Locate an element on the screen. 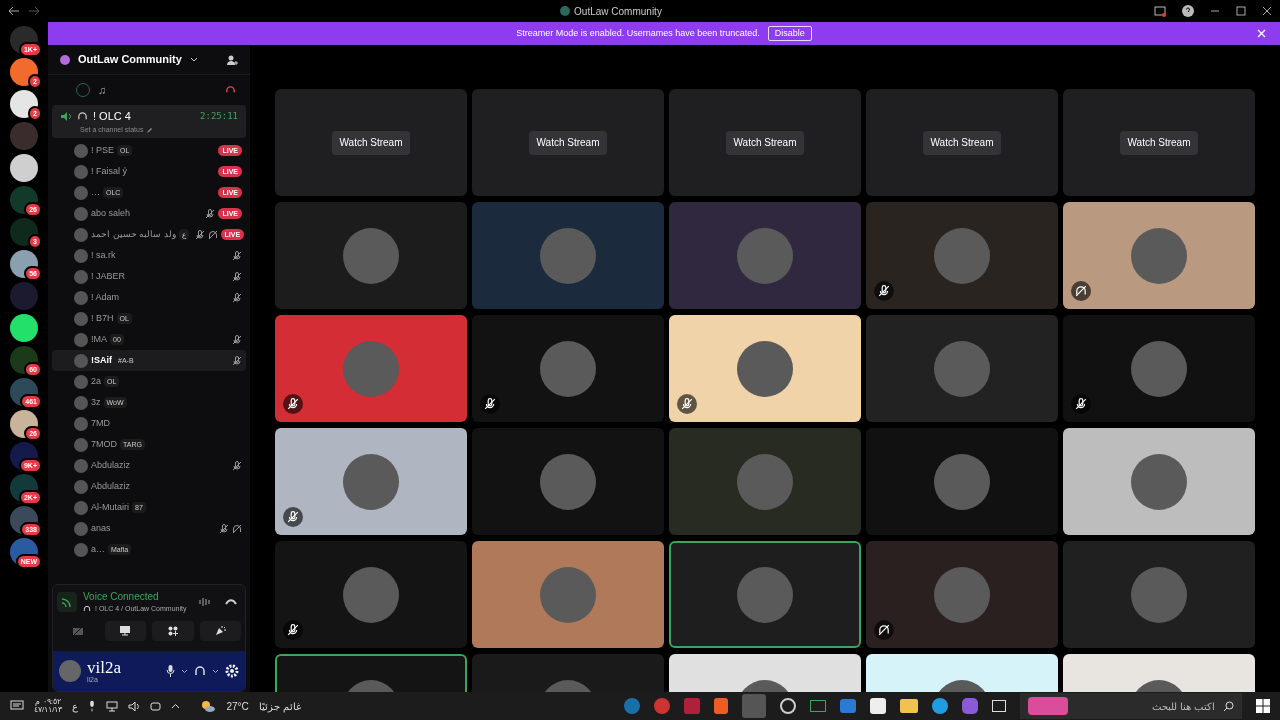 This screenshot has height=720, width=1280. server-name: OutLaw Community is located at coordinates (130, 59).